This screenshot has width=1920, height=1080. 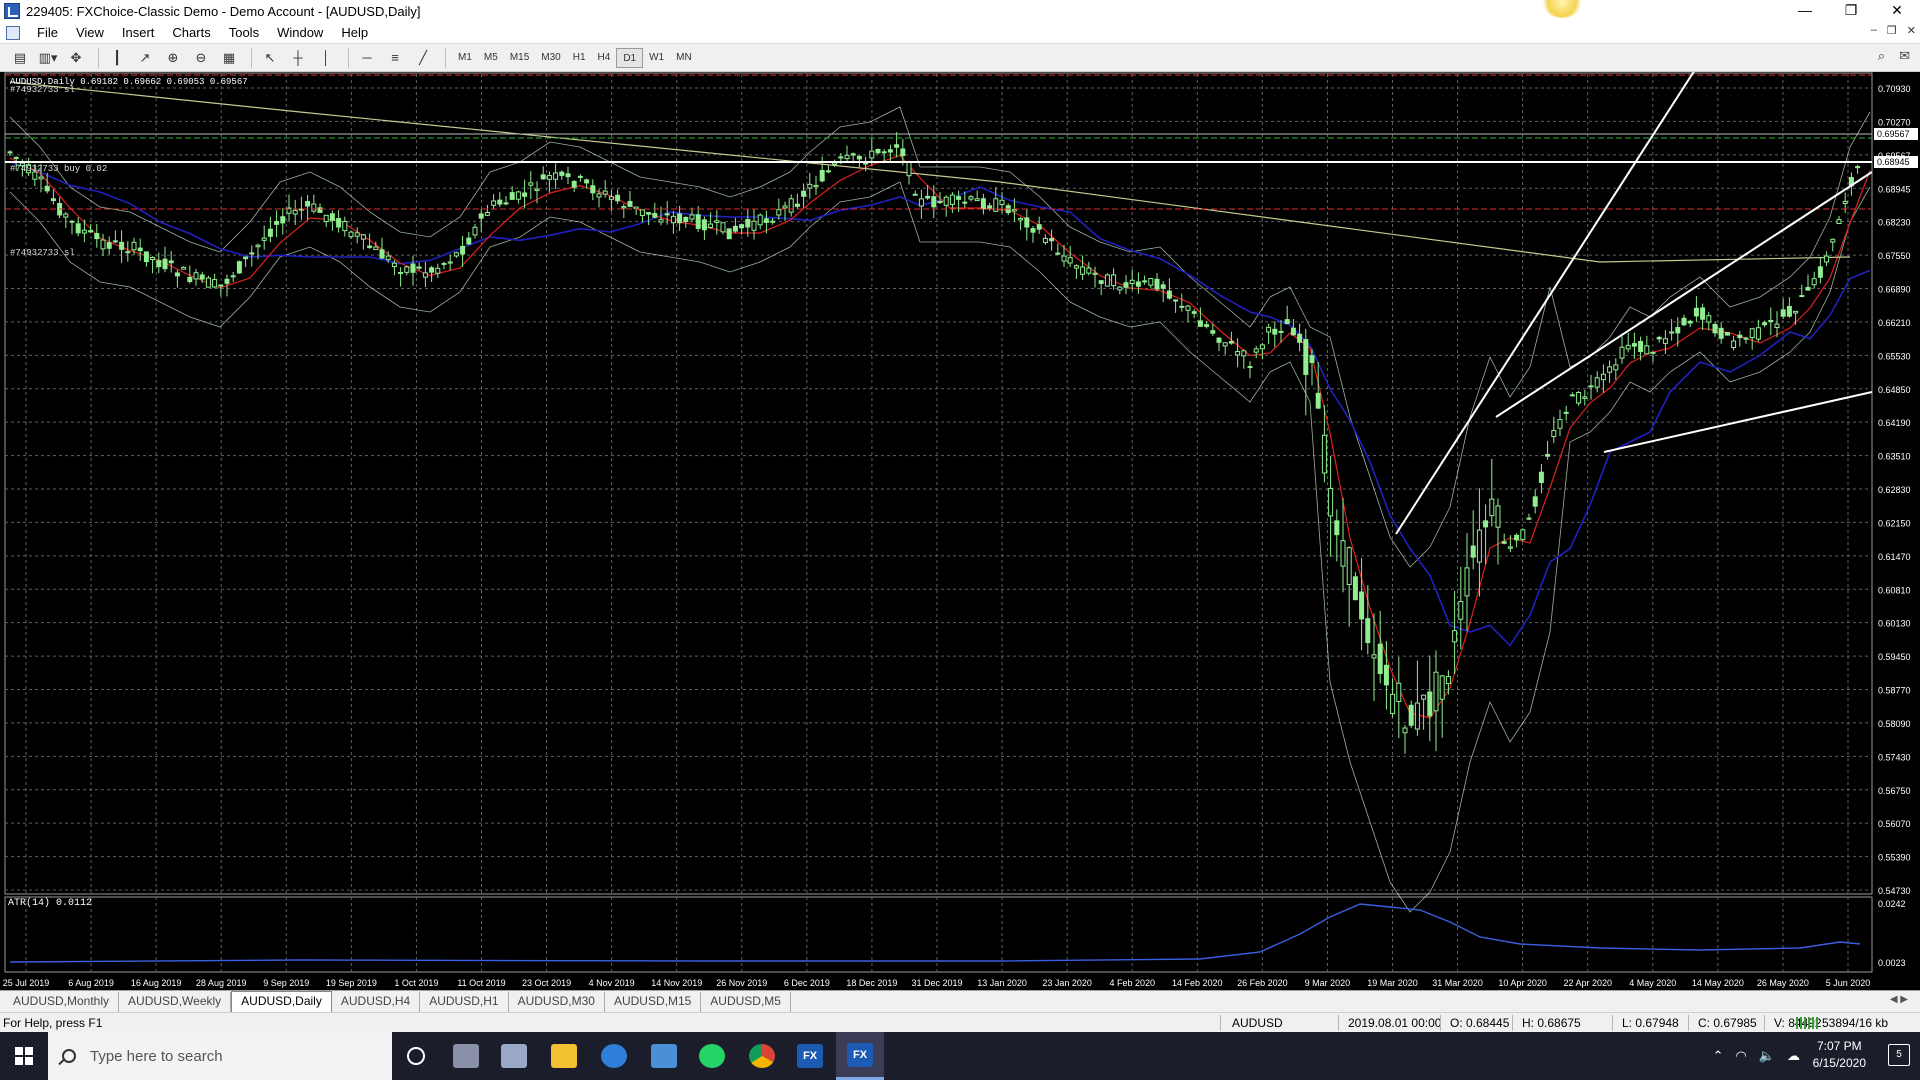 I want to click on document-icon, so click(x=13, y=32).